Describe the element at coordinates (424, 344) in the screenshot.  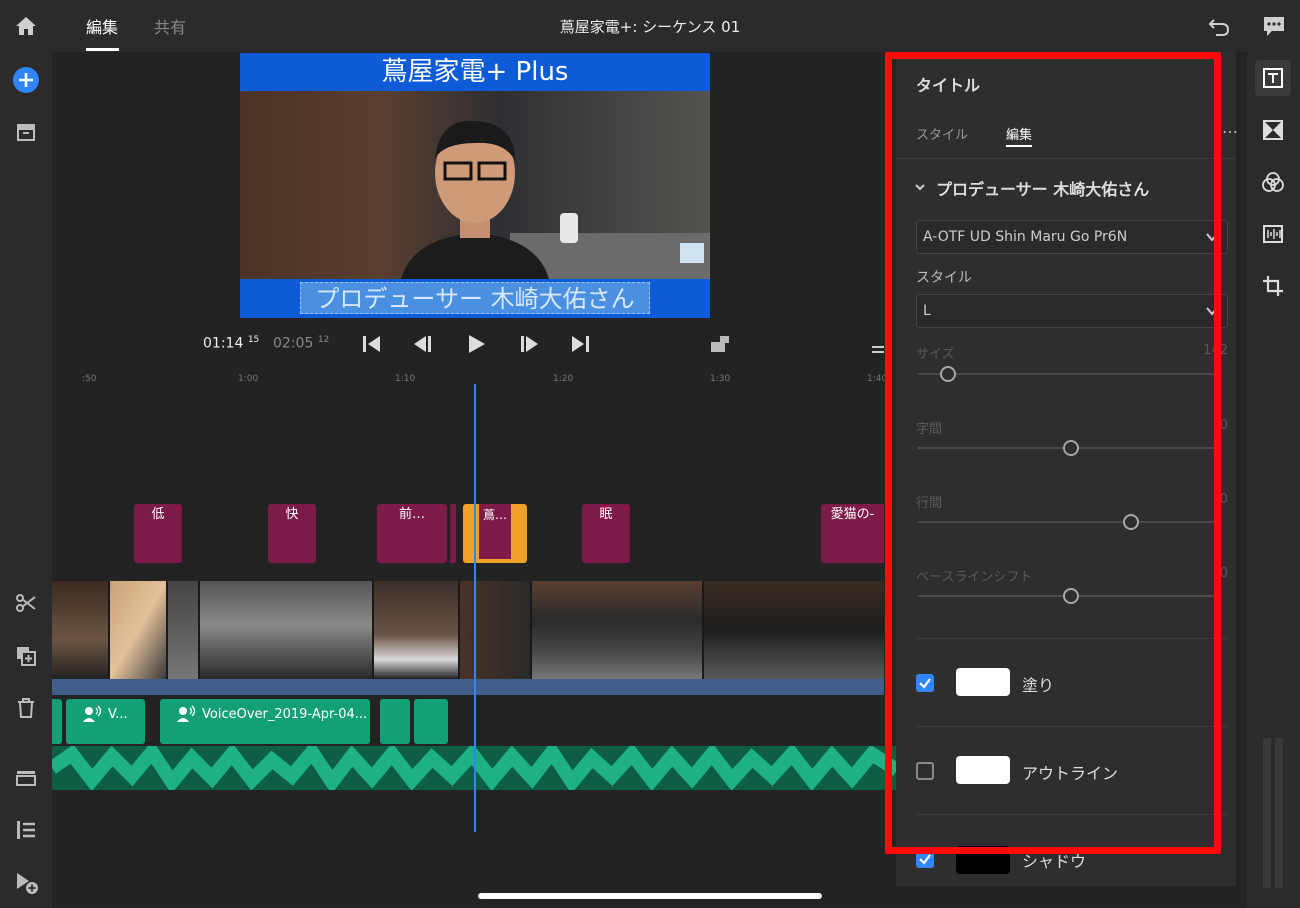
I see `step-back-icon` at that location.